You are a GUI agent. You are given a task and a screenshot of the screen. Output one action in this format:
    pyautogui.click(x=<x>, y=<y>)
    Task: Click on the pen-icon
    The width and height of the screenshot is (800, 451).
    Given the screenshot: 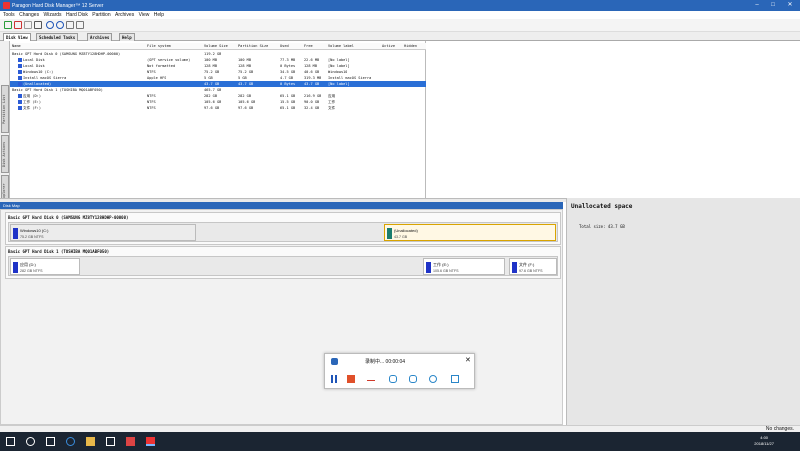 What is the action you would take?
    pyautogui.click(x=393, y=379)
    